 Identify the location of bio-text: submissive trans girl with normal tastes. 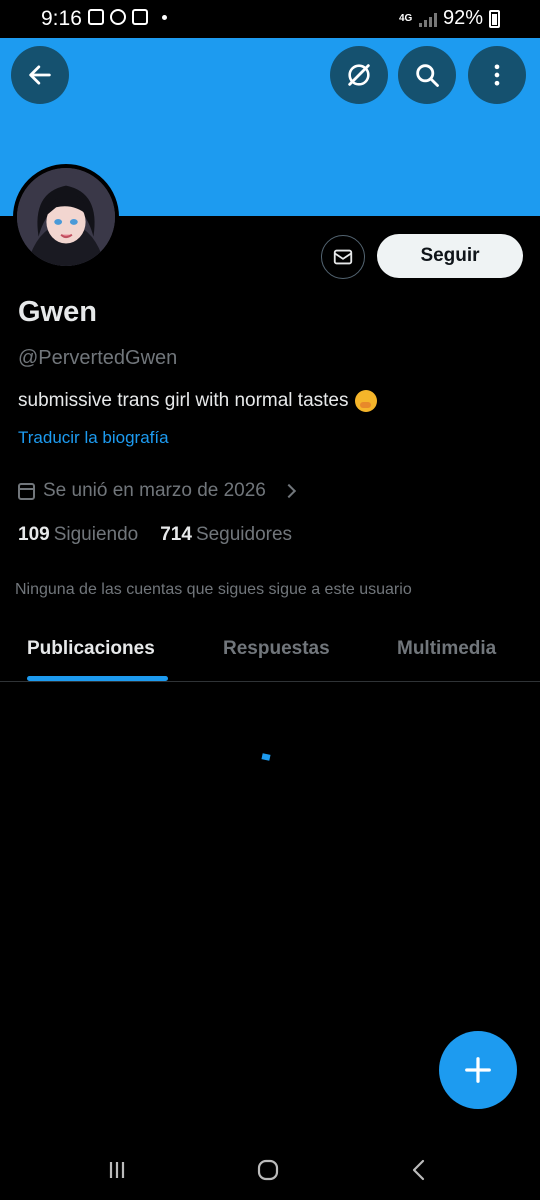
(183, 400).